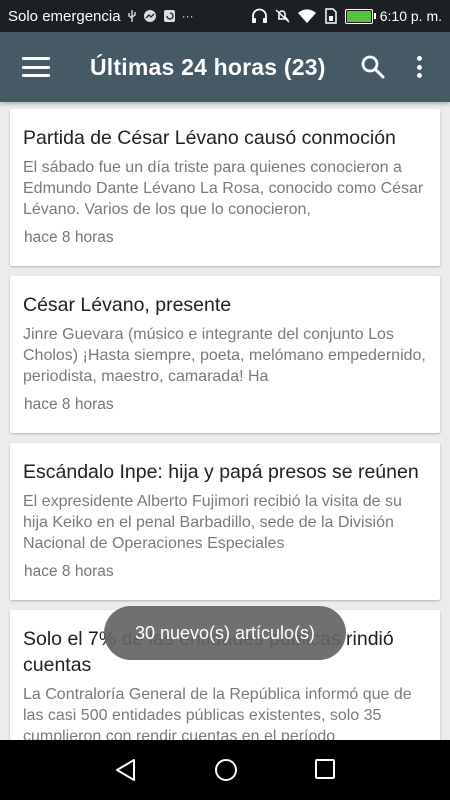 This screenshot has width=450, height=800. What do you see at coordinates (126, 770) in the screenshot?
I see `back-icon` at bounding box center [126, 770].